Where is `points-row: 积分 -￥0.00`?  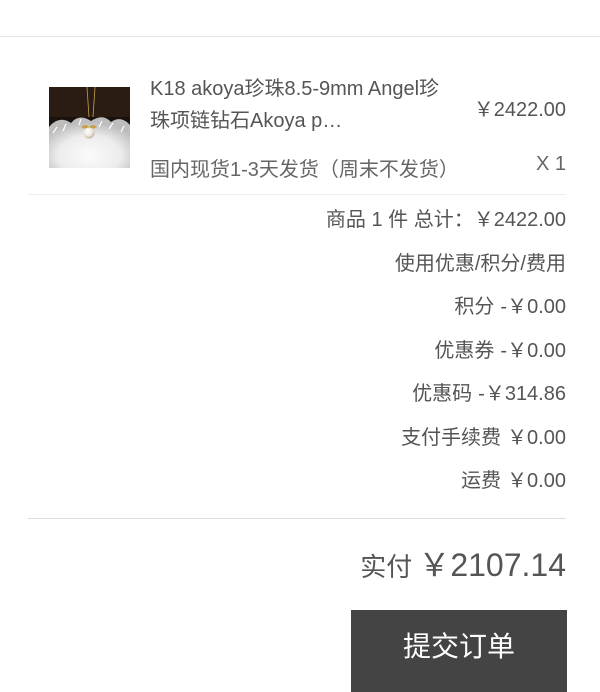
points-row: 积分 -￥0.00 is located at coordinates (510, 304).